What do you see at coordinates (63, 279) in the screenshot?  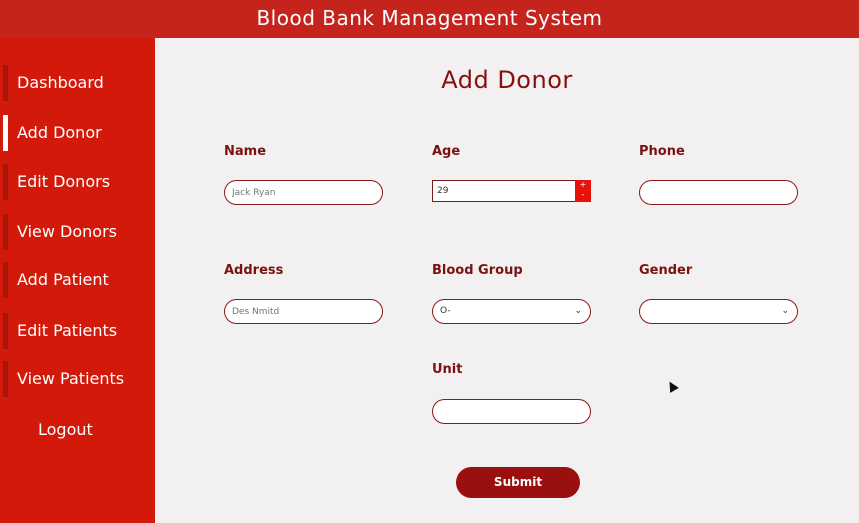 I see `sidebar-item-label: Add Patient` at bounding box center [63, 279].